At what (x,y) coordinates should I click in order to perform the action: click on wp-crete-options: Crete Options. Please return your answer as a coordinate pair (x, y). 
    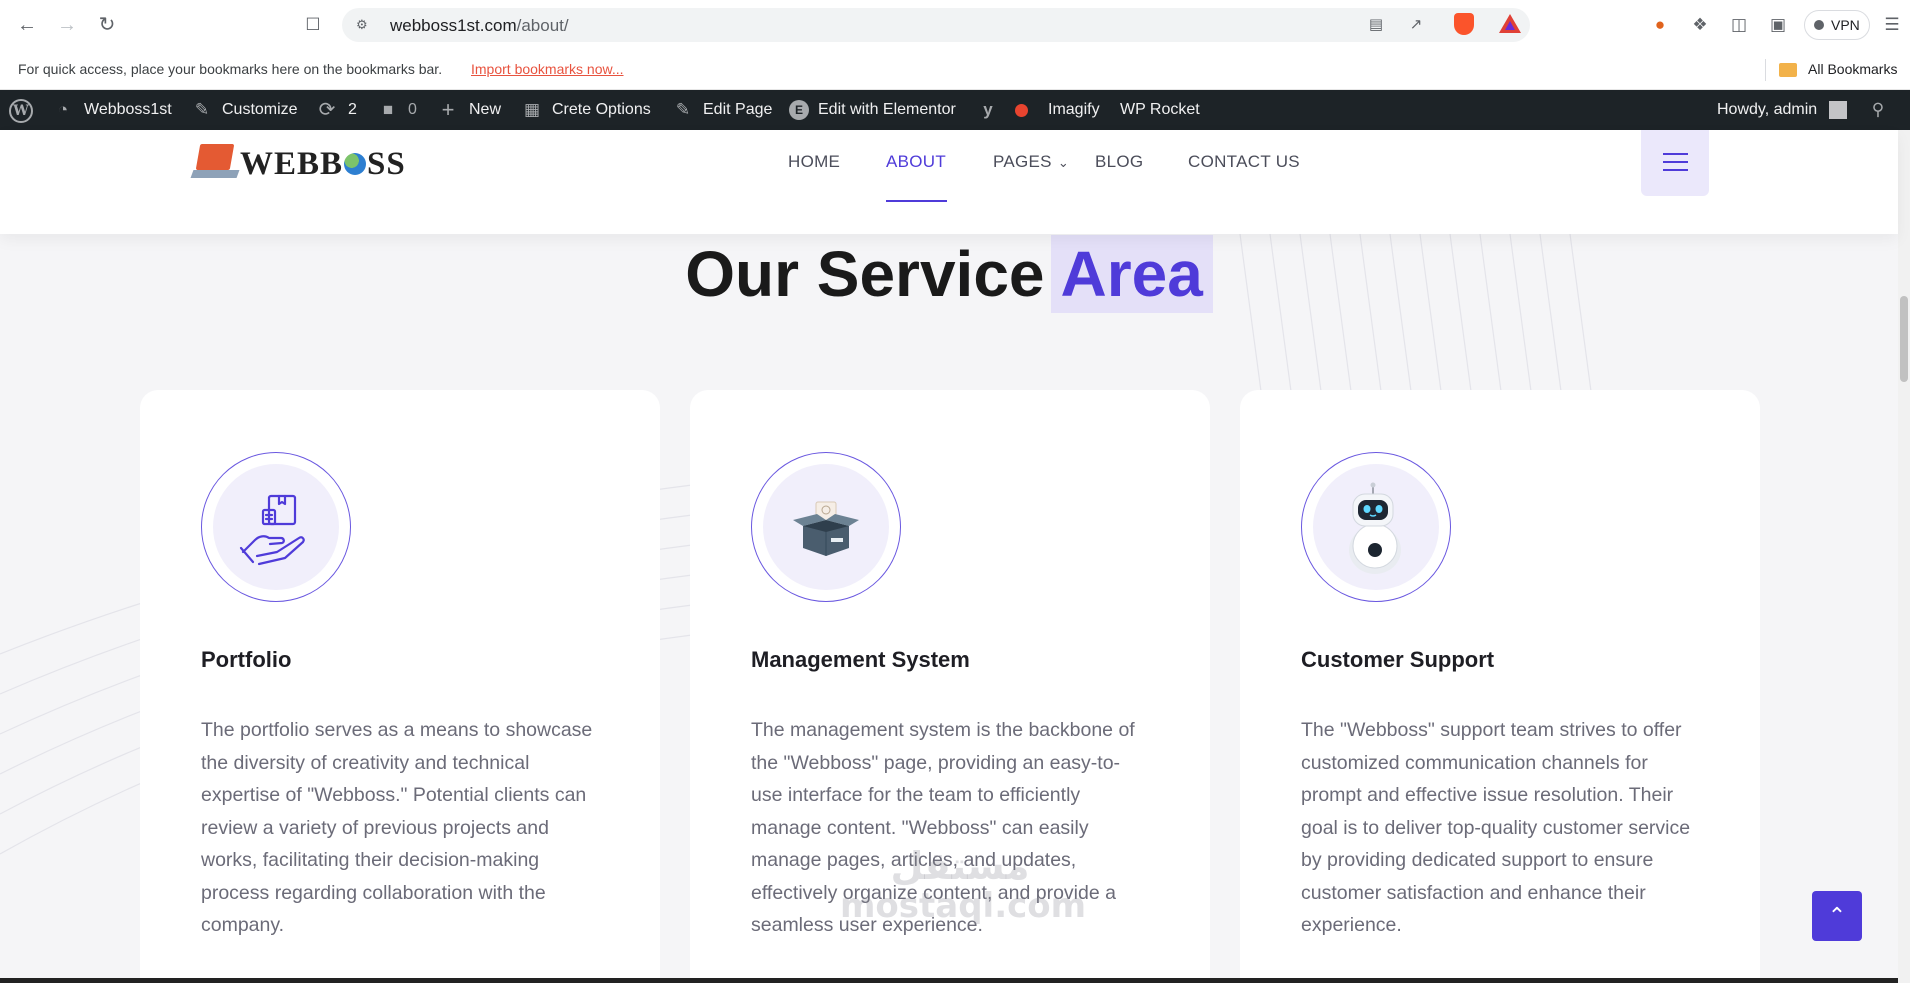
    Looking at the image, I should click on (601, 110).